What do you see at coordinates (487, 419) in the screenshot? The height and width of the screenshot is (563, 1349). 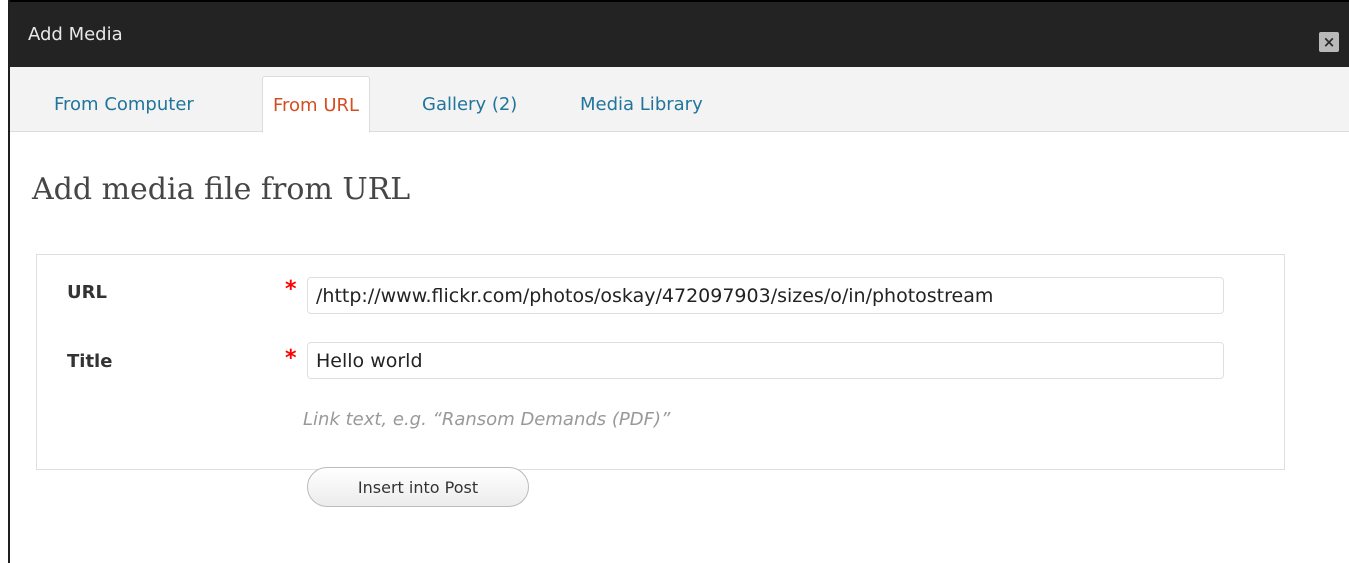 I see `link-text-hint: Link text, e.g. “Ransom Demands (PDF)”` at bounding box center [487, 419].